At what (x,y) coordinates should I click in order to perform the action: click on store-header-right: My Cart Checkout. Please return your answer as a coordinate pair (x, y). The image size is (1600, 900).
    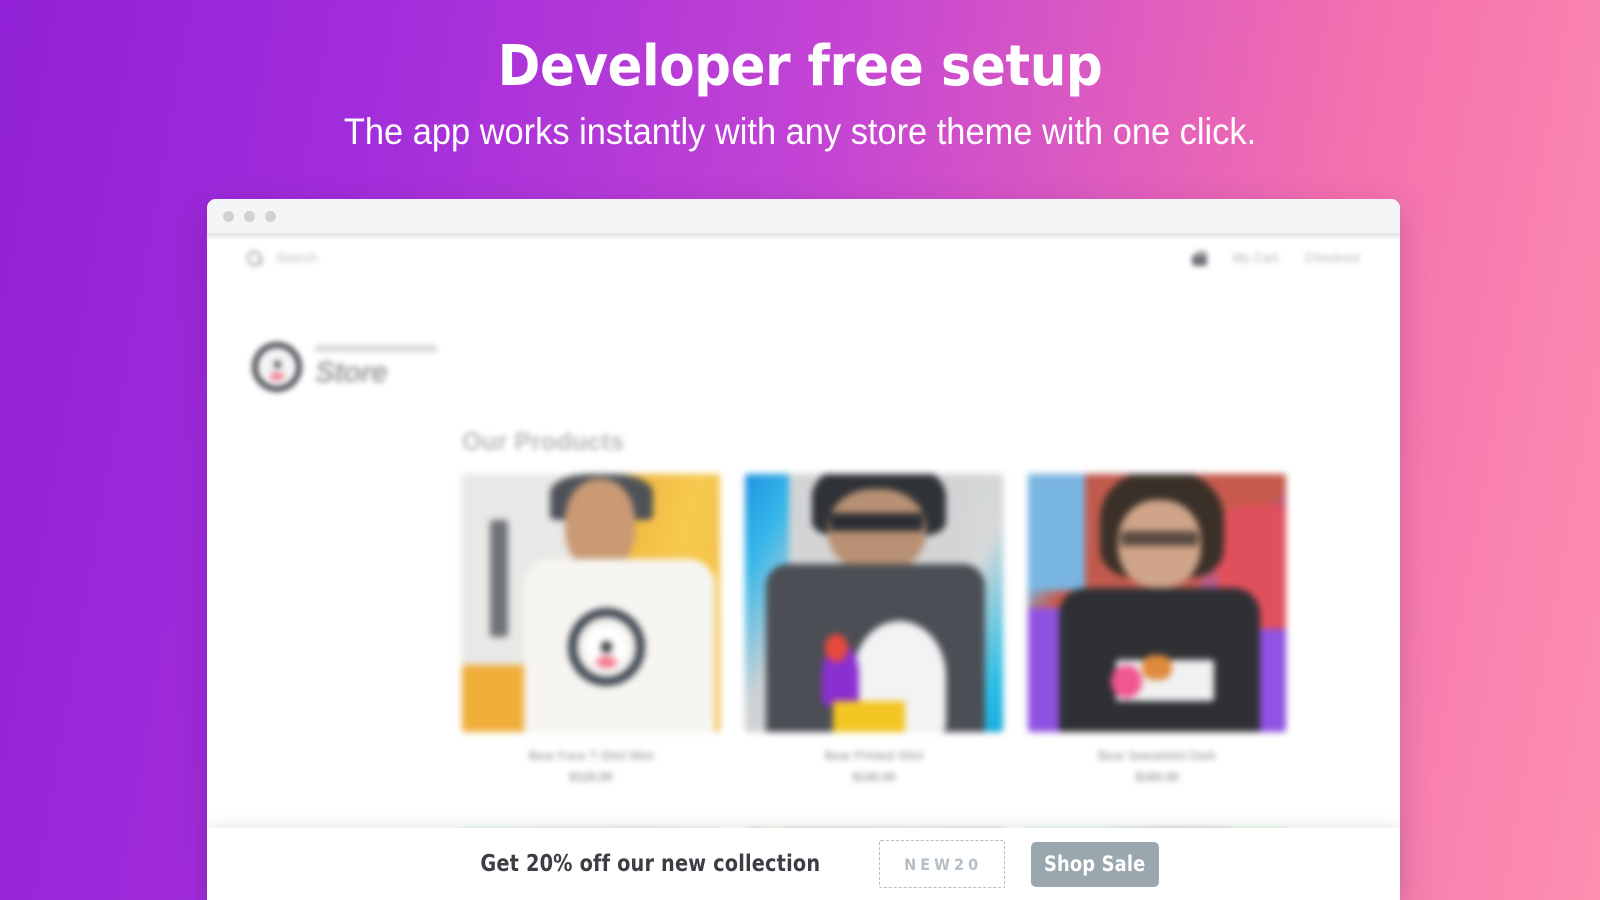
    Looking at the image, I should click on (1275, 258).